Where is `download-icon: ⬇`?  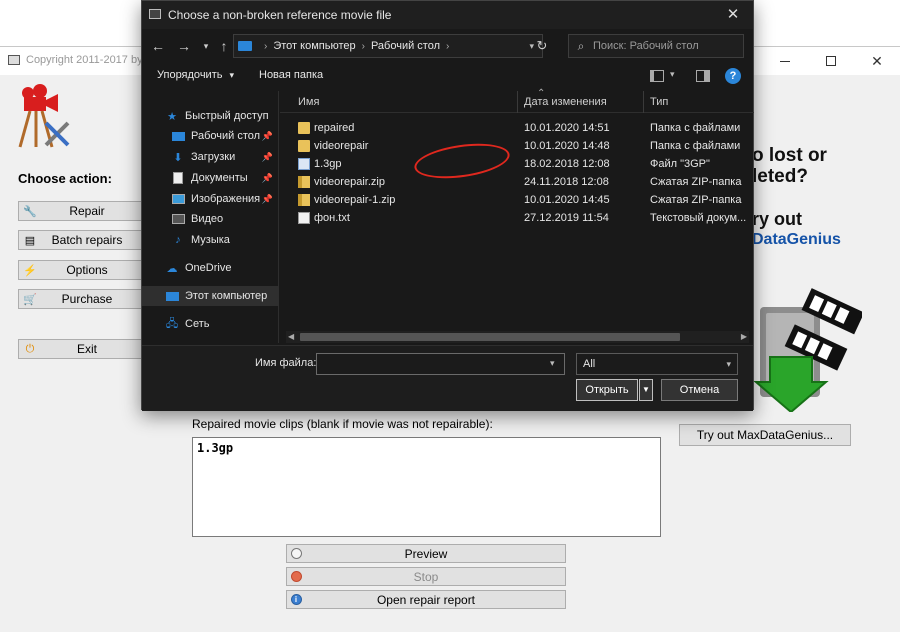 download-icon: ⬇ is located at coordinates (178, 157).